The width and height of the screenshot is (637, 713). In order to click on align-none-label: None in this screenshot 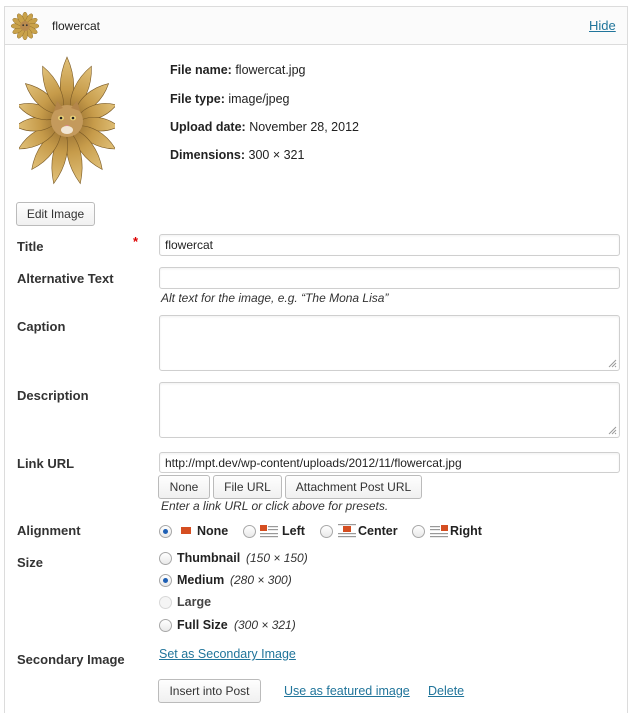, I will do `click(212, 531)`.